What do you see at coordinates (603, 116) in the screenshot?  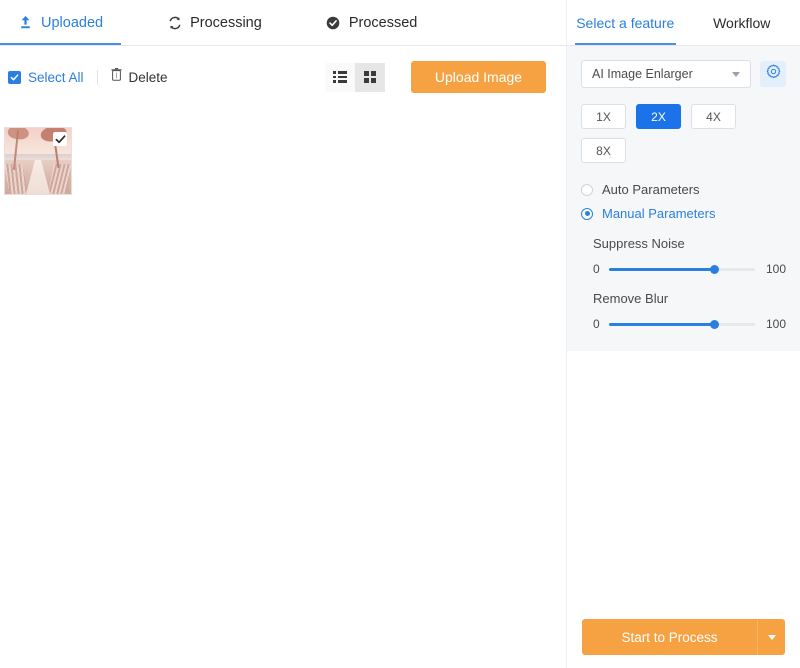 I see `scale-1x-button: 1X` at bounding box center [603, 116].